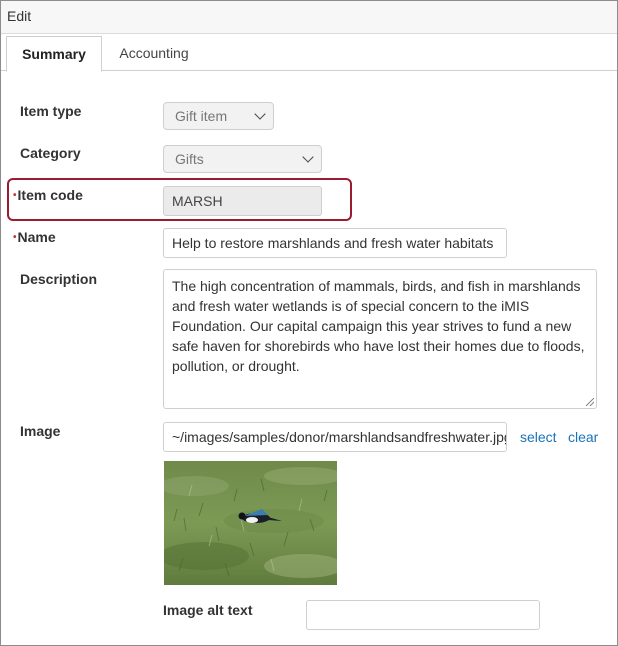 Image resolution: width=618 pixels, height=646 pixels. I want to click on image-label: Image, so click(40, 431).